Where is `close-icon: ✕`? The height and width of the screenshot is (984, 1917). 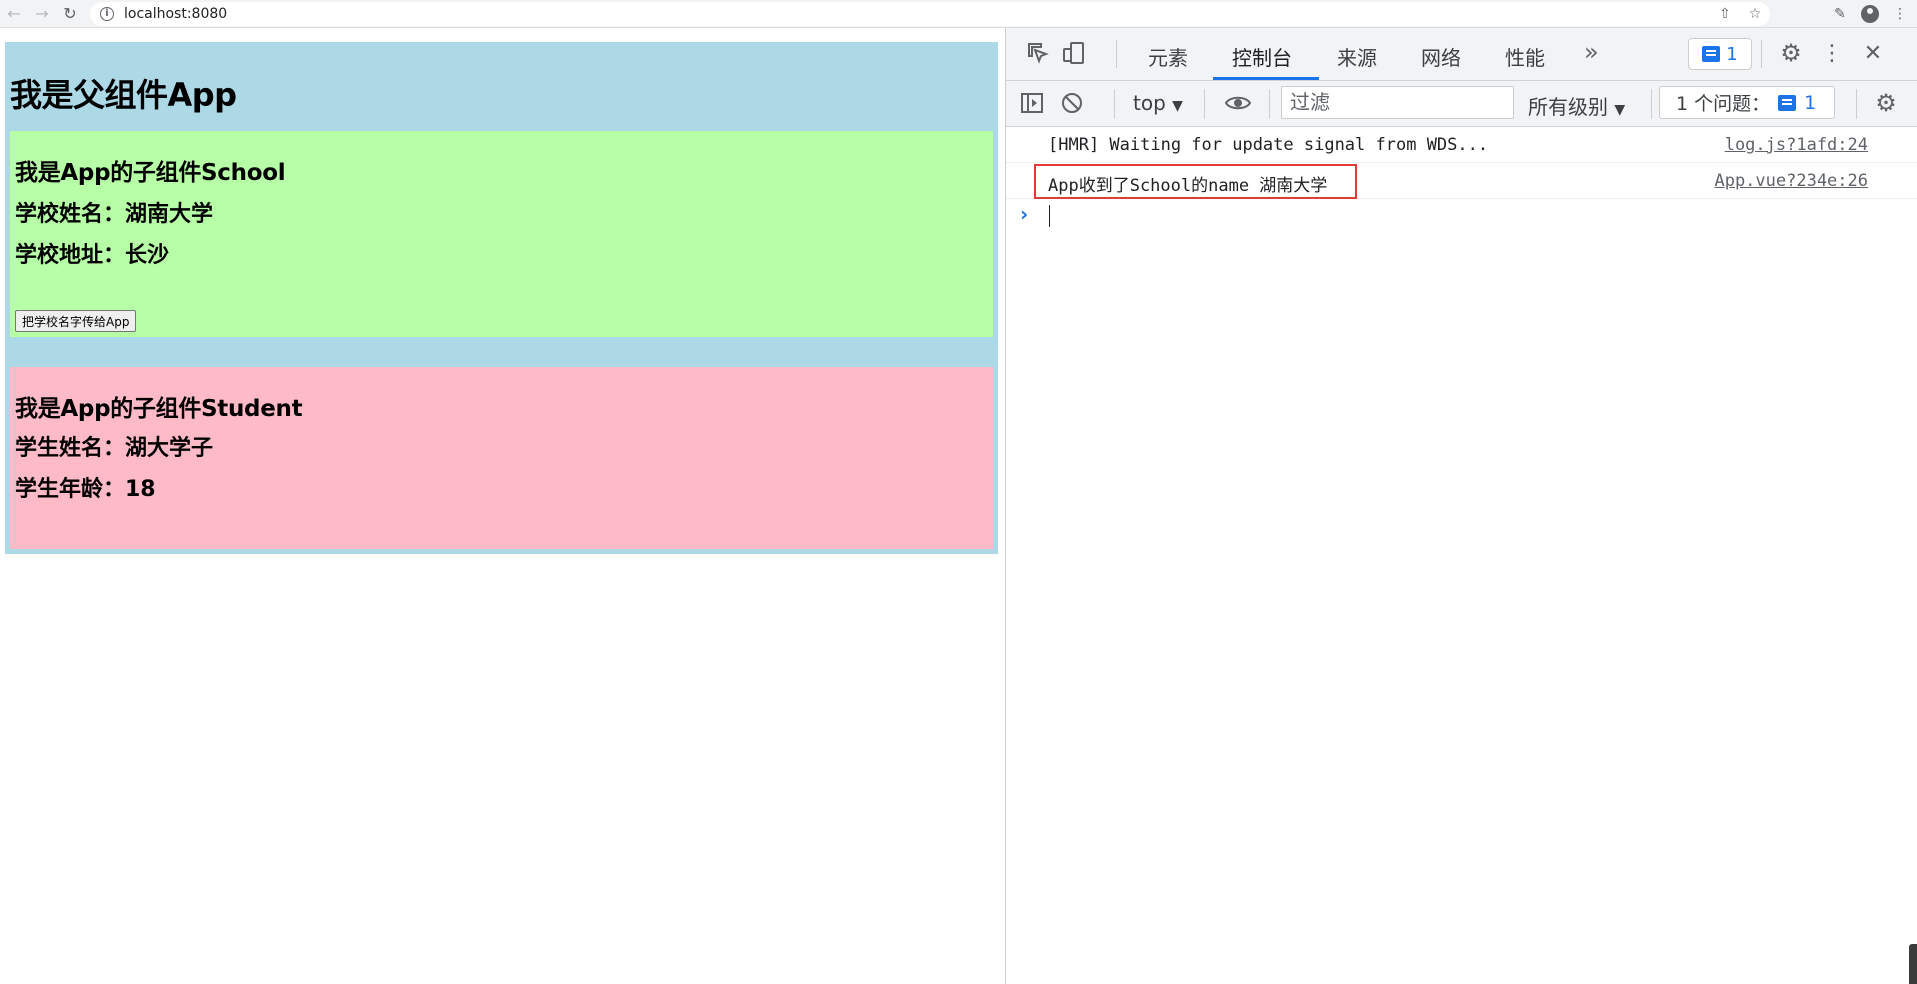
close-icon: ✕ is located at coordinates (1873, 53).